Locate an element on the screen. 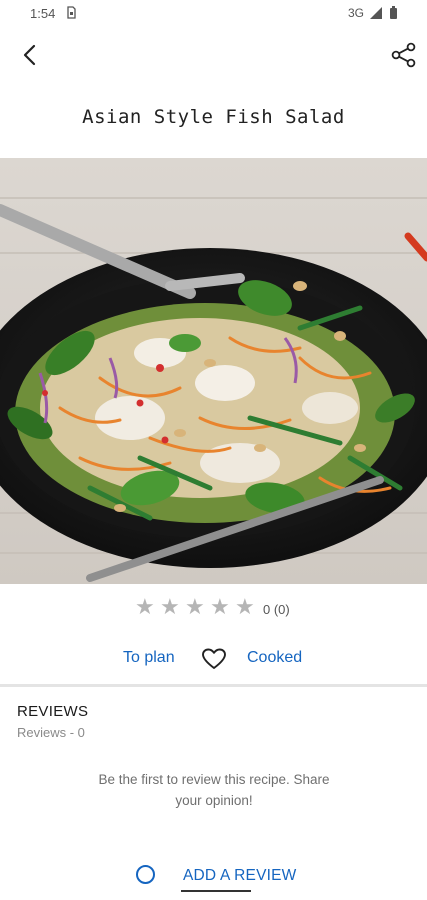 Image resolution: width=427 pixels, height=900 pixels. reviews-count: Reviews - 0 is located at coordinates (51, 732).